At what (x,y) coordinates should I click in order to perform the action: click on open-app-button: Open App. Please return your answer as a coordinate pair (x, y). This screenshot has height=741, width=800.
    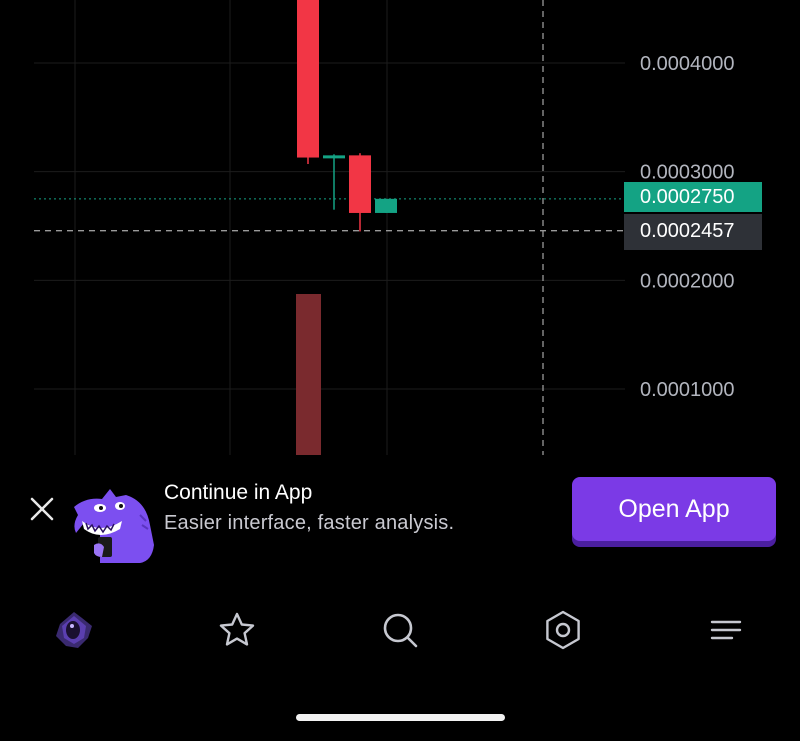
    Looking at the image, I should click on (674, 509).